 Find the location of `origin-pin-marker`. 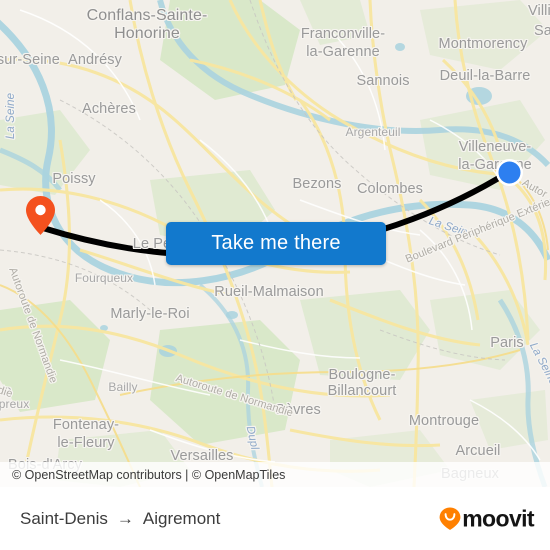

origin-pin-marker is located at coordinates (40, 215).